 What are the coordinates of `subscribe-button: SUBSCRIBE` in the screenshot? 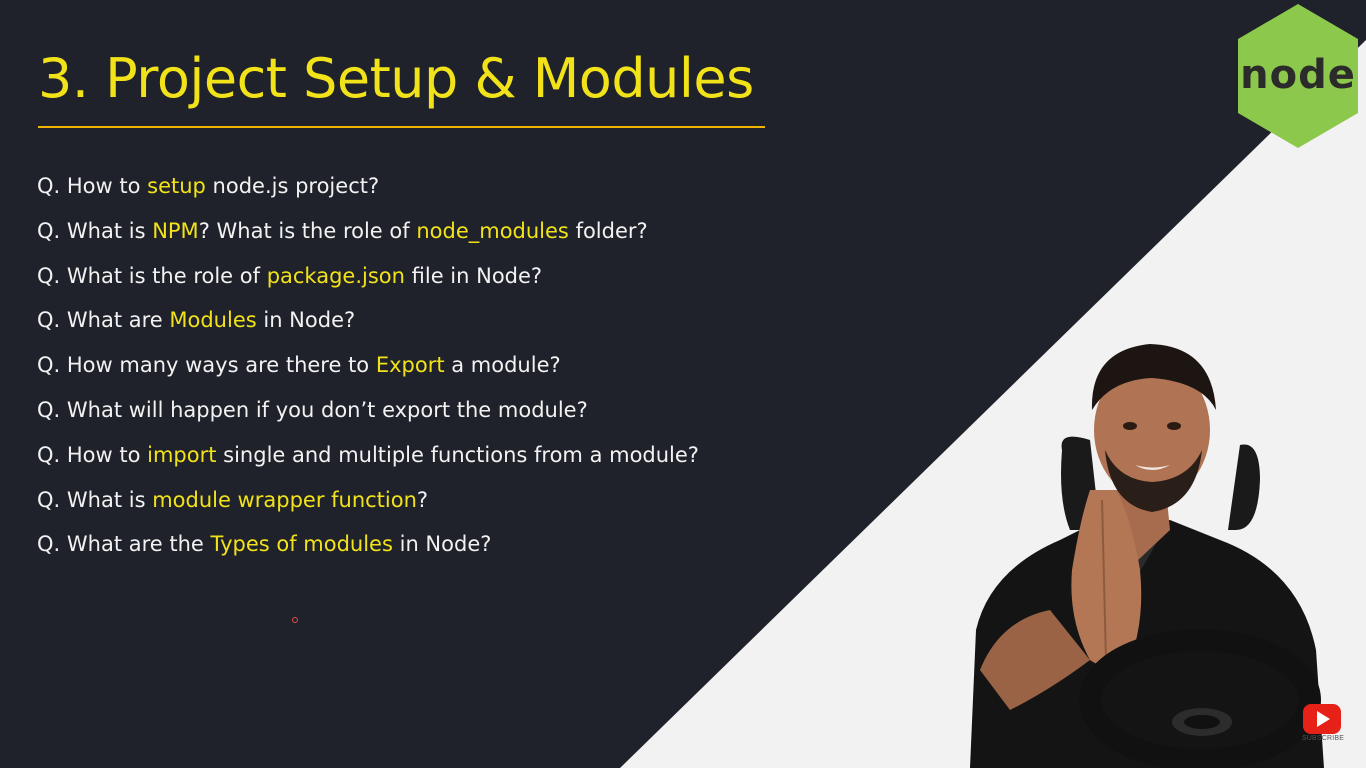 It's located at (1323, 726).